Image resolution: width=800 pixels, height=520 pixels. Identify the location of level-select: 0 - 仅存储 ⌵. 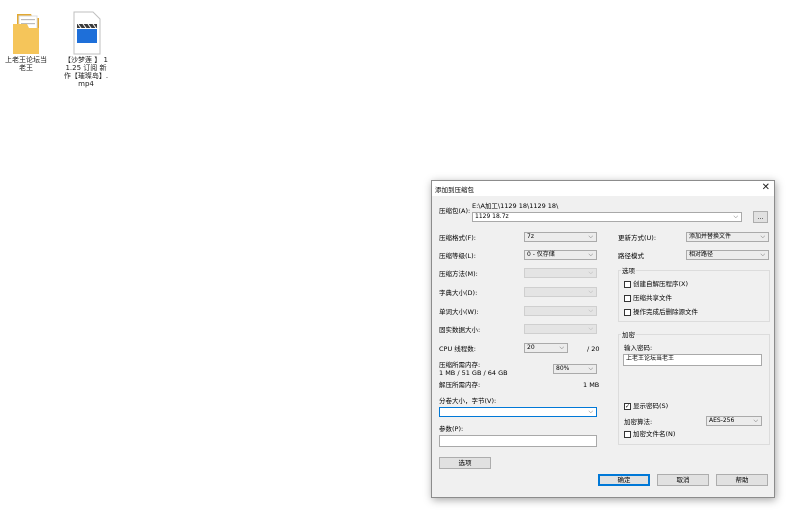
(560, 255).